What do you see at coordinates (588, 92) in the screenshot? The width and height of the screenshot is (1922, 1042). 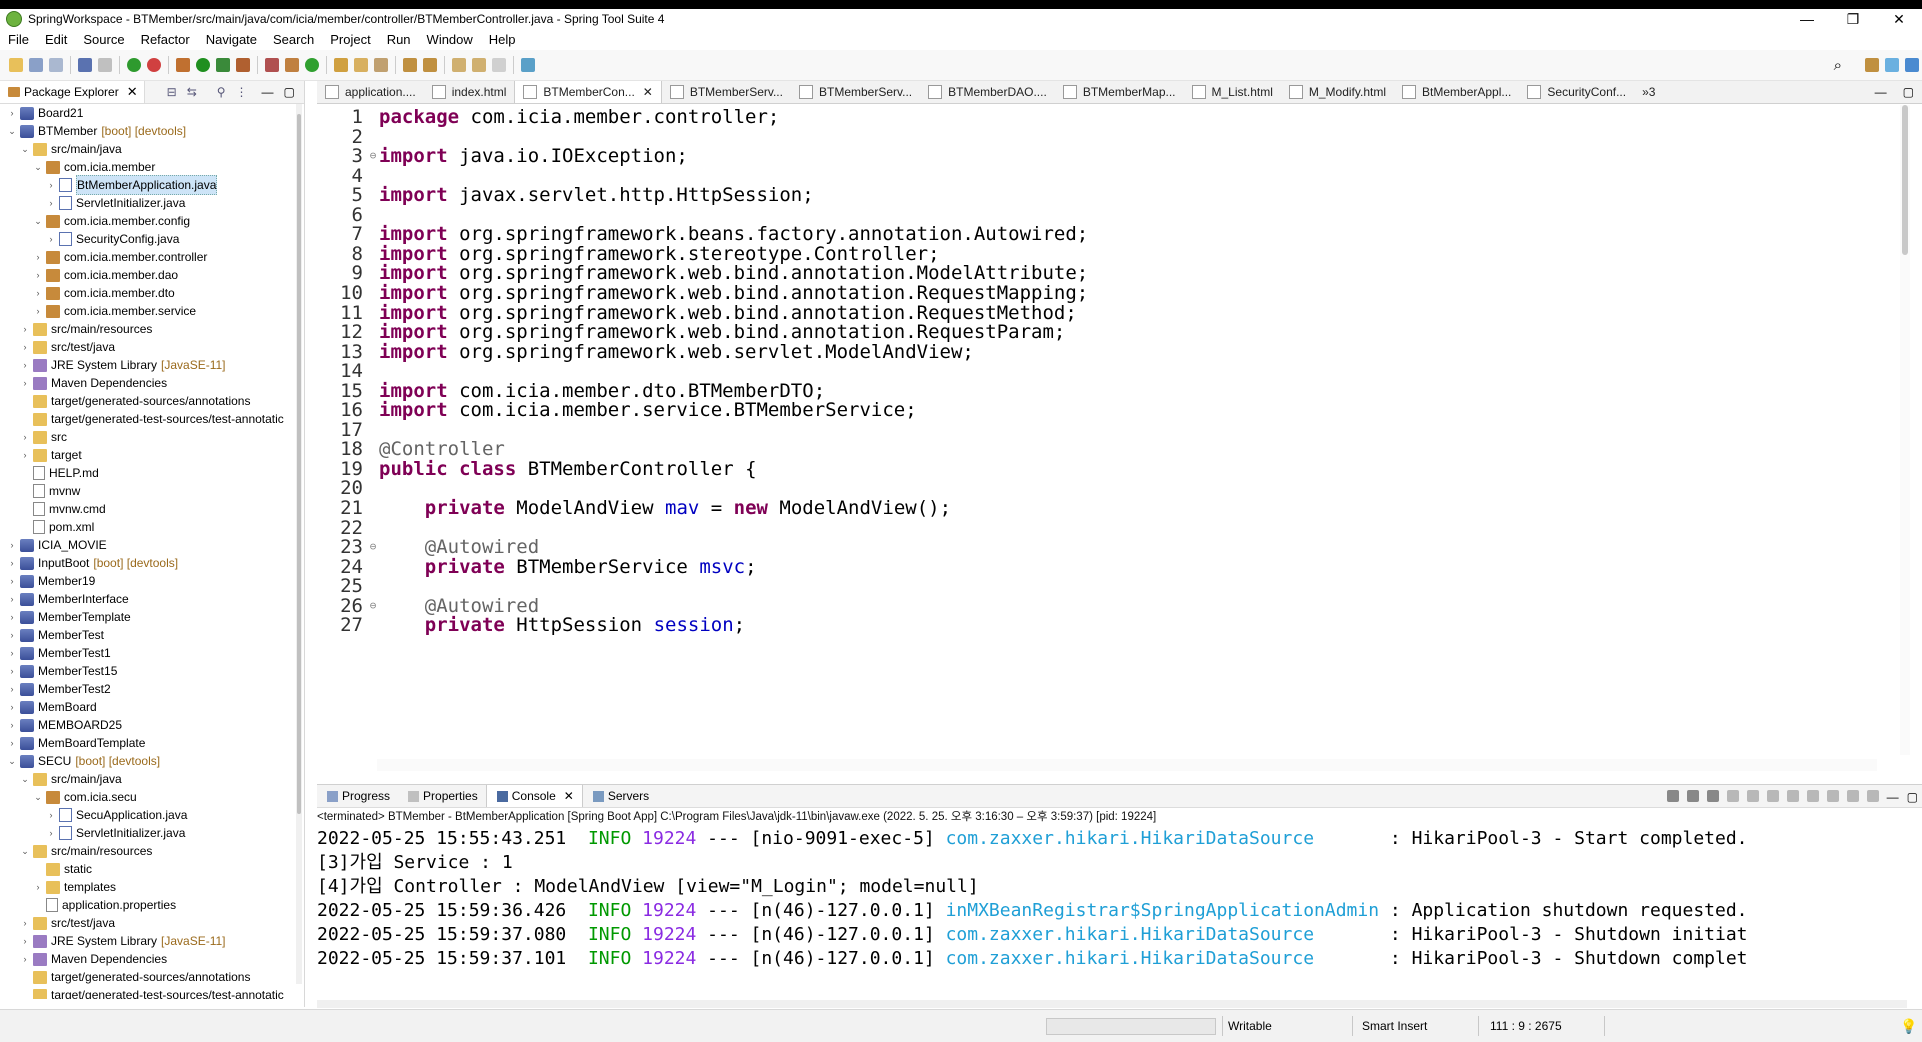 I see `editor-tab: BTMemberCon... ✕` at bounding box center [588, 92].